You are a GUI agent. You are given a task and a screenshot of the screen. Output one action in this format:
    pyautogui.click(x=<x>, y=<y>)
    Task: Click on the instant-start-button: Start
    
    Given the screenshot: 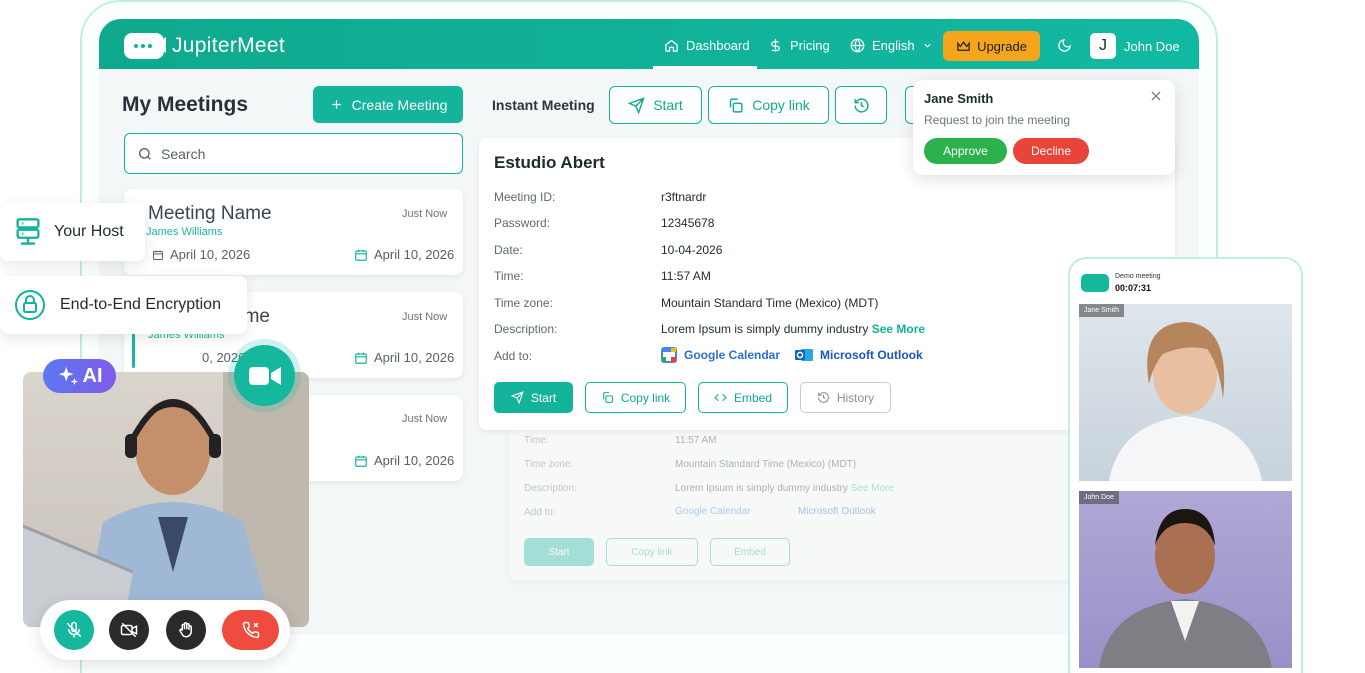 What is the action you would take?
    pyautogui.click(x=655, y=105)
    